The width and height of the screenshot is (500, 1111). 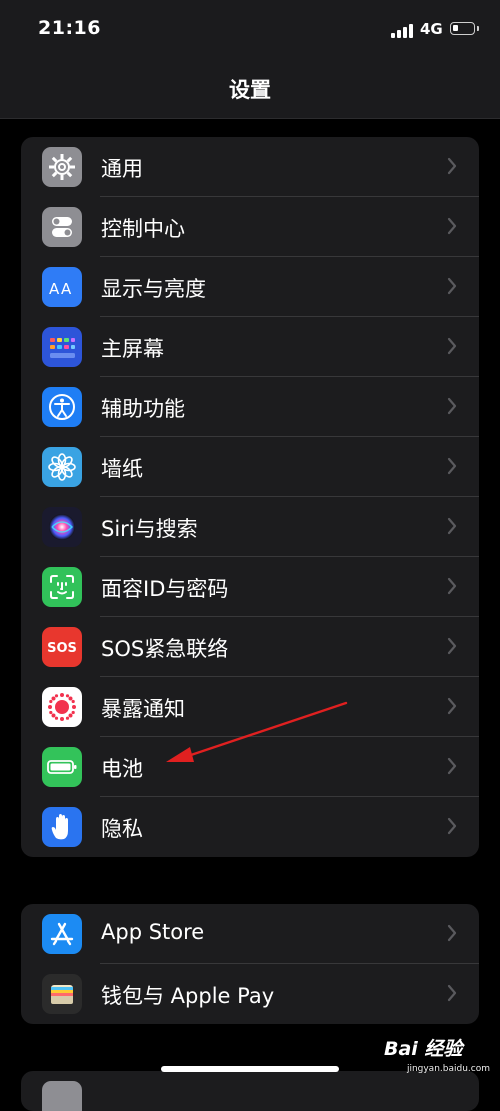 What do you see at coordinates (250, 707) in the screenshot?
I see `settings-item-exposure-notifications: 暴露通知` at bounding box center [250, 707].